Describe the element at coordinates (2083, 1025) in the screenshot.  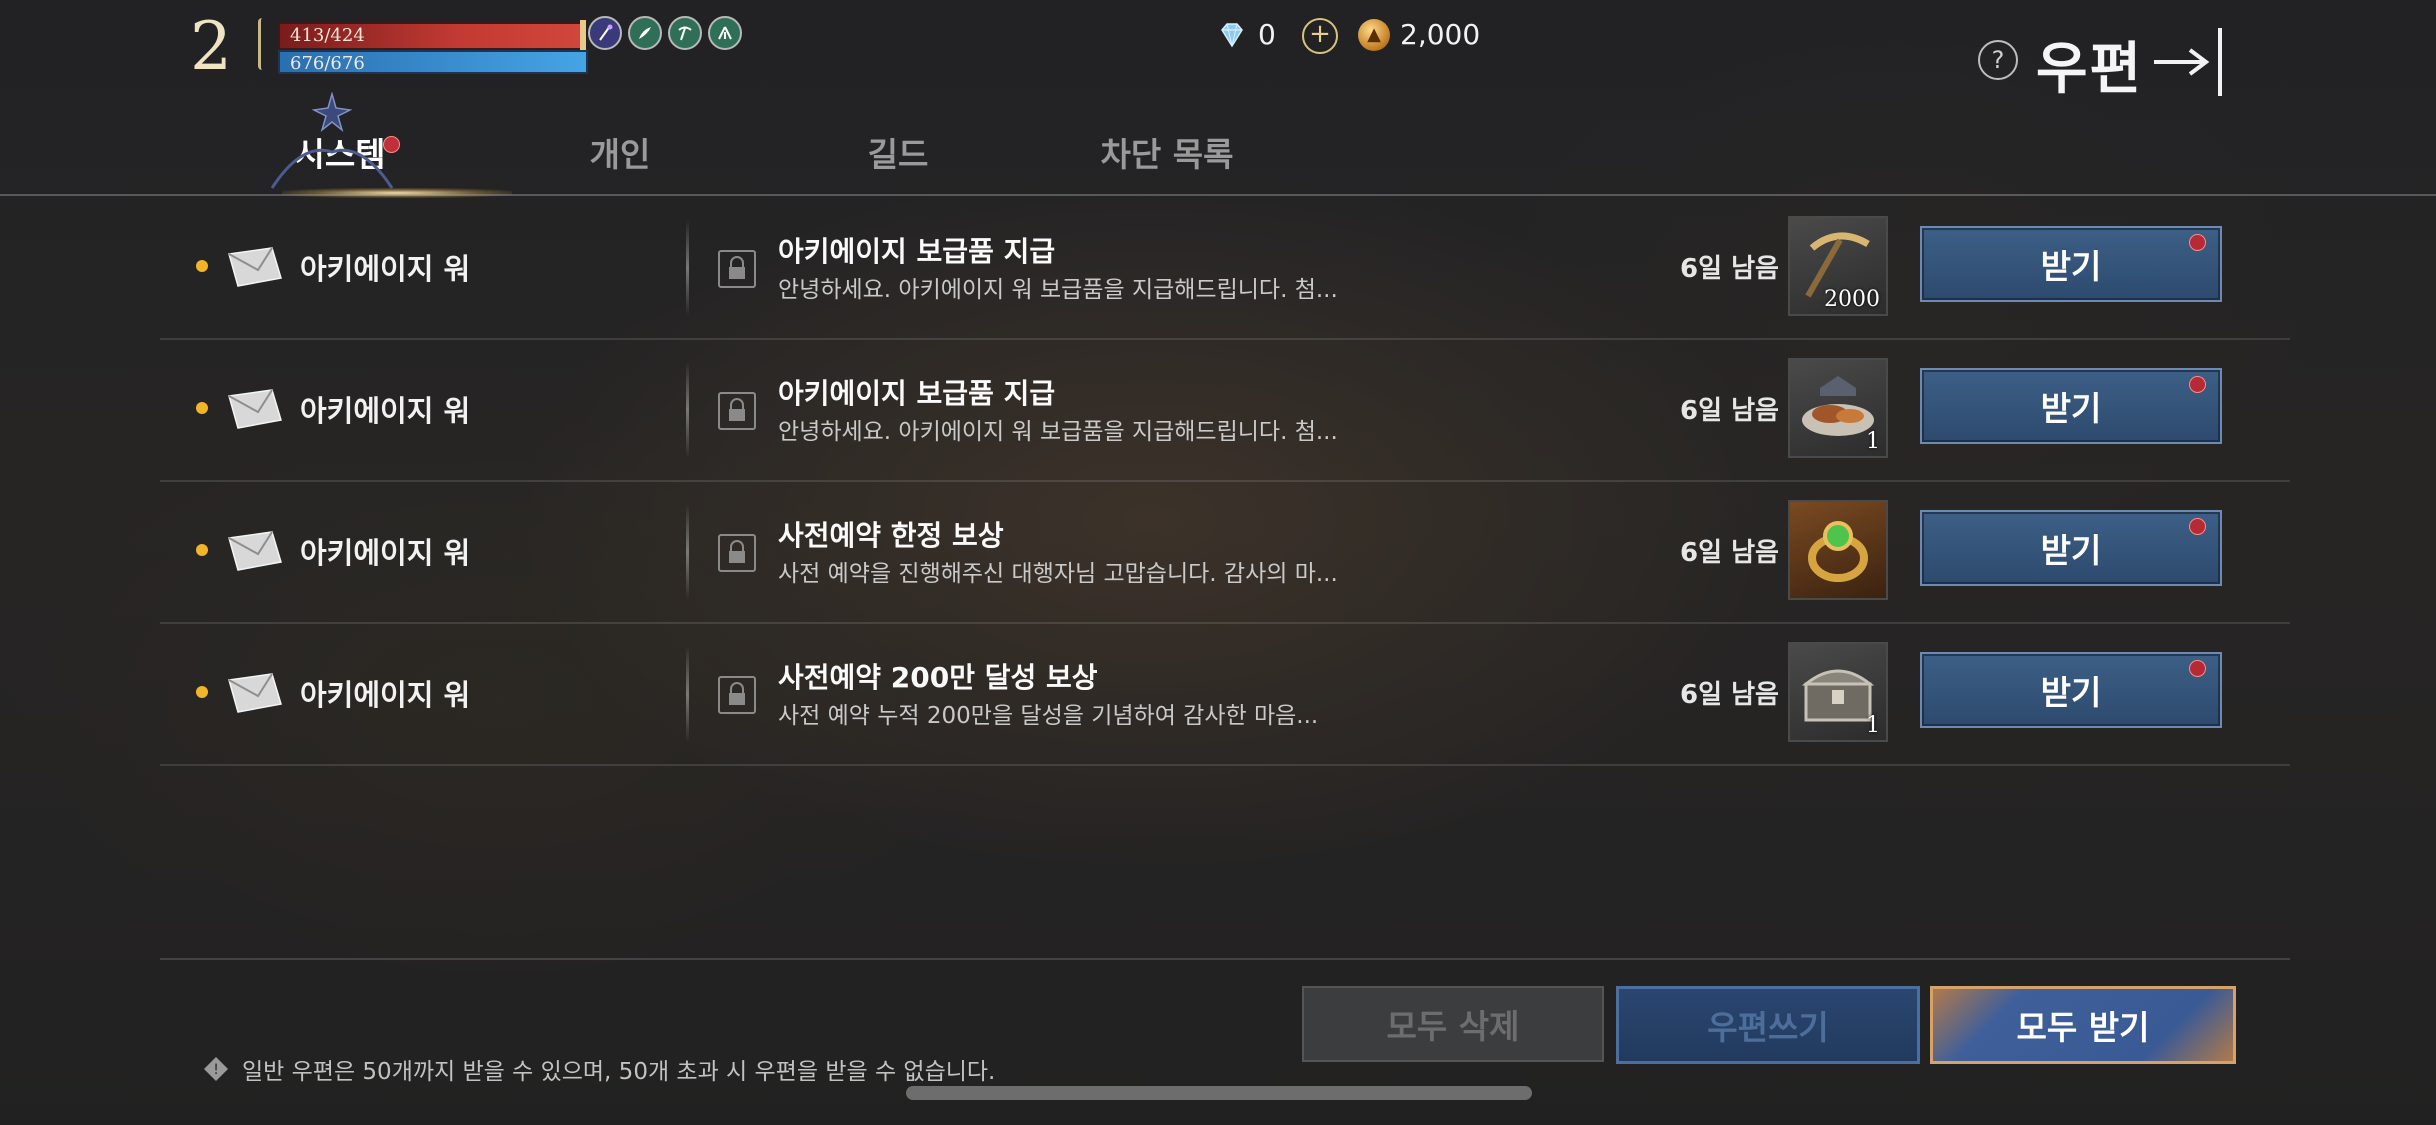
I see `receive-all-button: 모두 받기` at that location.